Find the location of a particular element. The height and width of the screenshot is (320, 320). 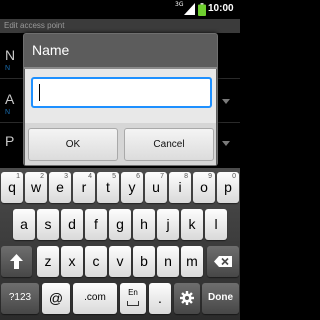

language-space-key: En is located at coordinates (133, 298).